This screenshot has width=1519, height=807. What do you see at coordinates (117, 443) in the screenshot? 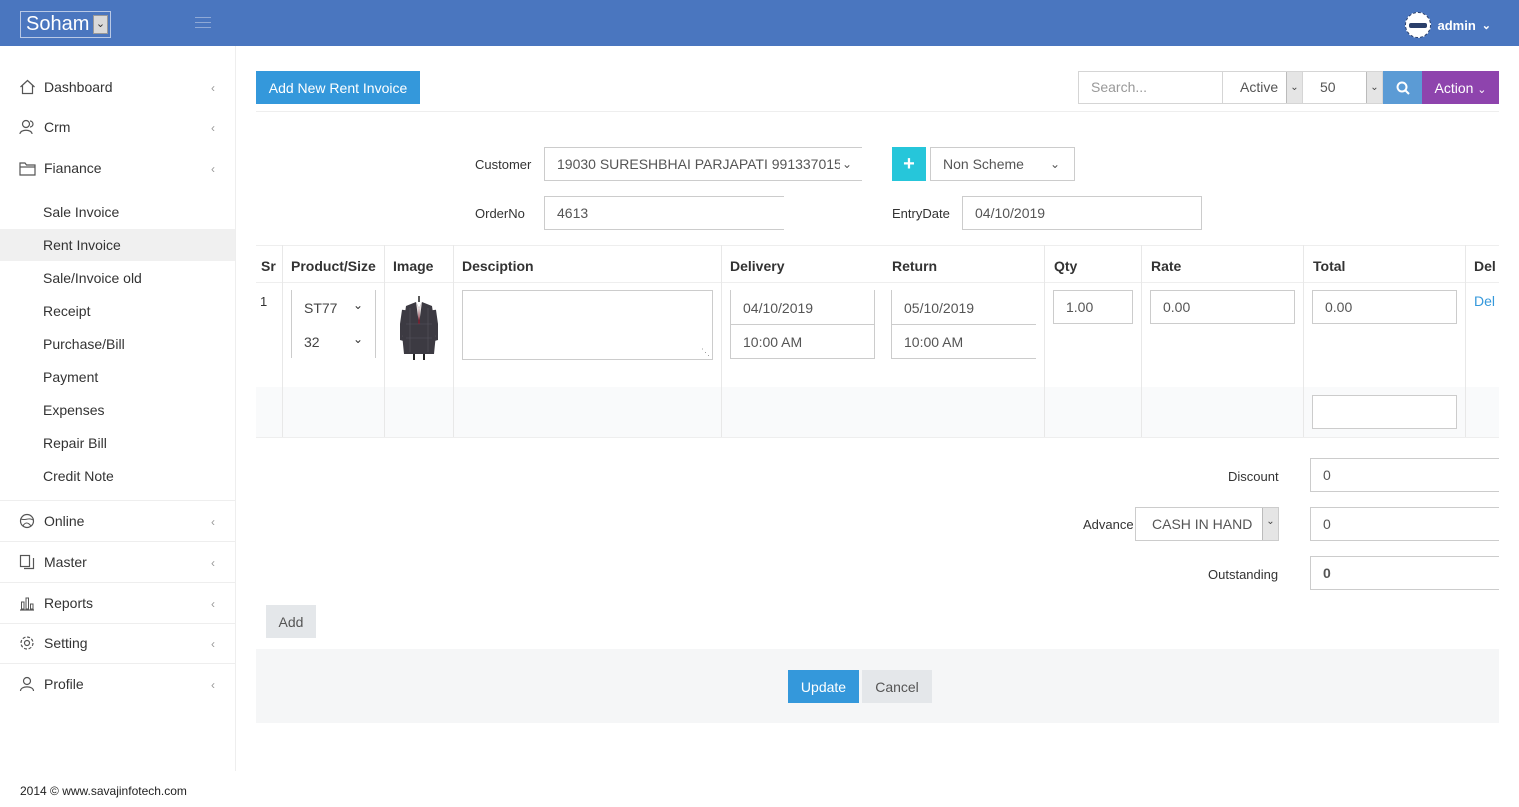
I see `sidebar-subitem-repair-bill: Repair Bill` at bounding box center [117, 443].